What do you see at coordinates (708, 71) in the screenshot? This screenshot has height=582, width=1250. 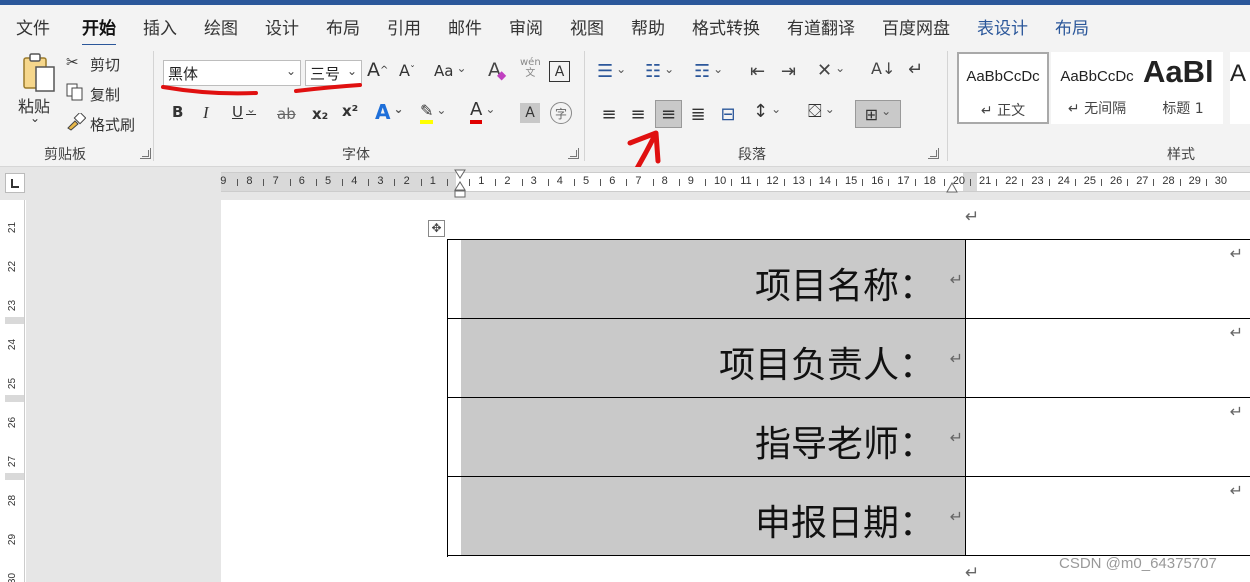 I see `multilevel-list-icon: ☶` at bounding box center [708, 71].